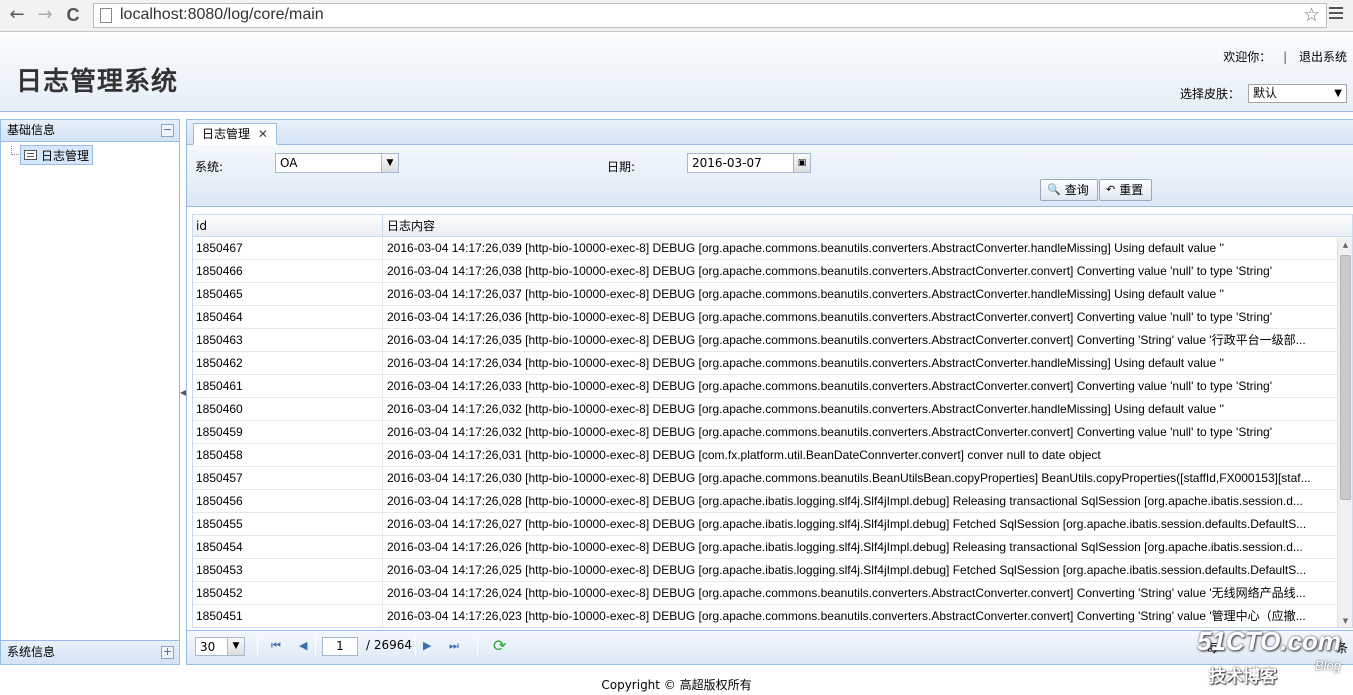 This screenshot has width=1353, height=695. I want to click on reload-button: C, so click(73, 15).